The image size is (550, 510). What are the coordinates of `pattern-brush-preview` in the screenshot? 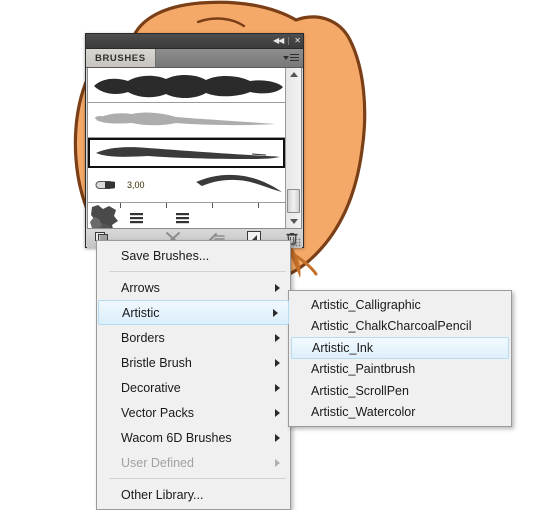 It's located at (139, 216).